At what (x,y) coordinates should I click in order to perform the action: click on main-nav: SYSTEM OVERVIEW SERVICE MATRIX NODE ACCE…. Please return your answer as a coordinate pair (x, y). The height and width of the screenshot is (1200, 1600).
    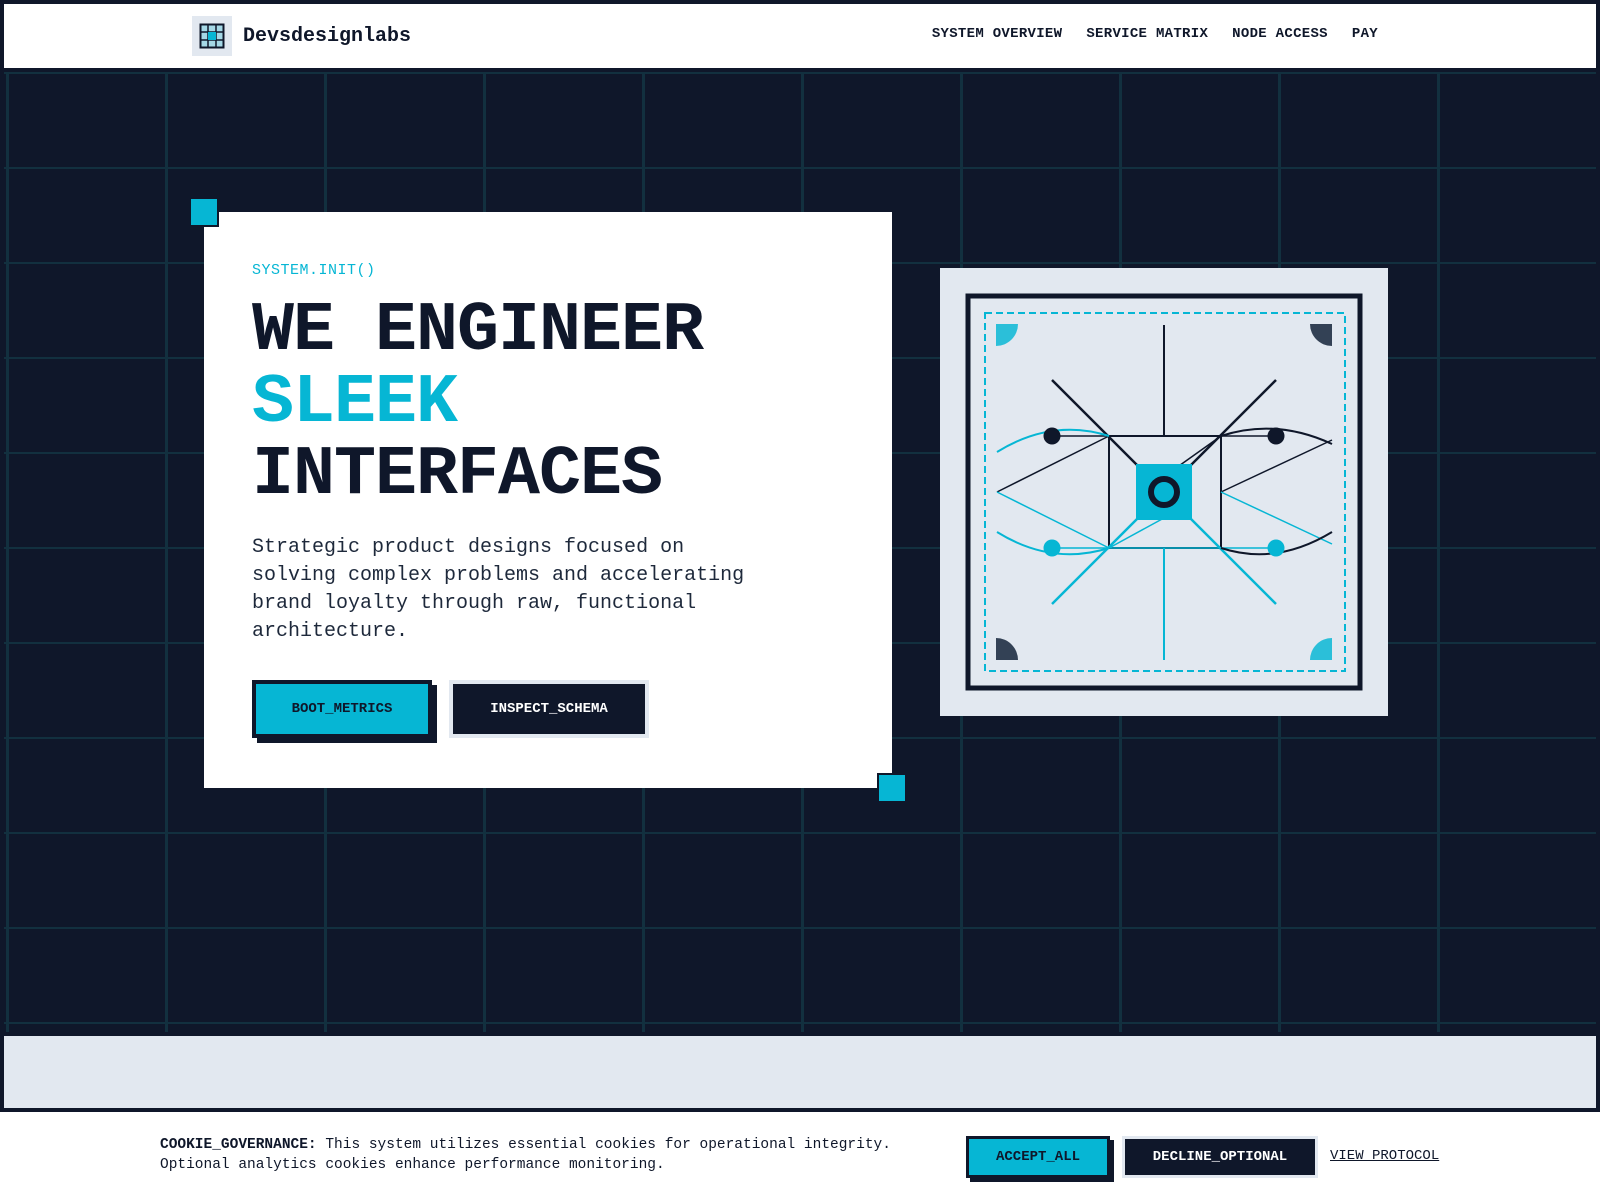
    Looking at the image, I should click on (1155, 34).